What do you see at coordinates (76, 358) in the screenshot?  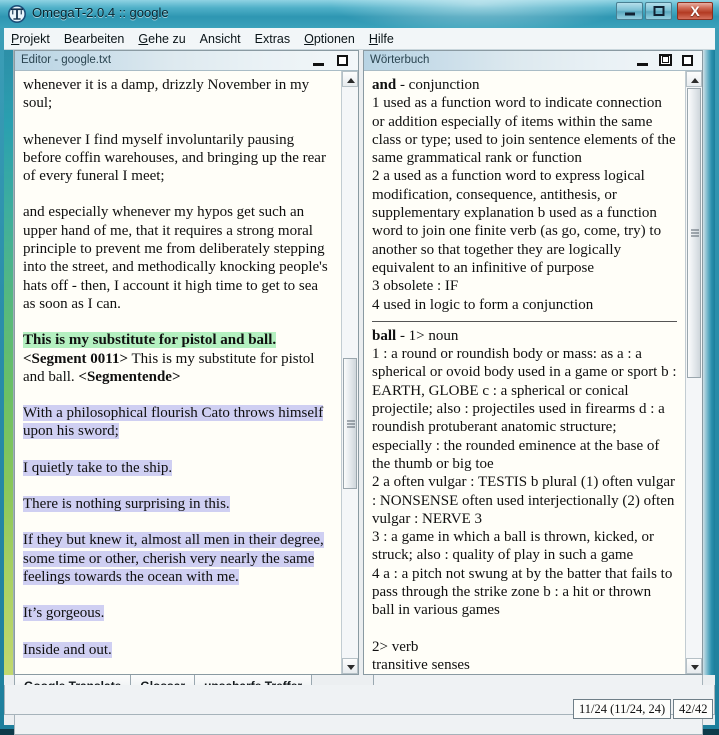 I see `segment-open-marker: <Segment 0011>` at bounding box center [76, 358].